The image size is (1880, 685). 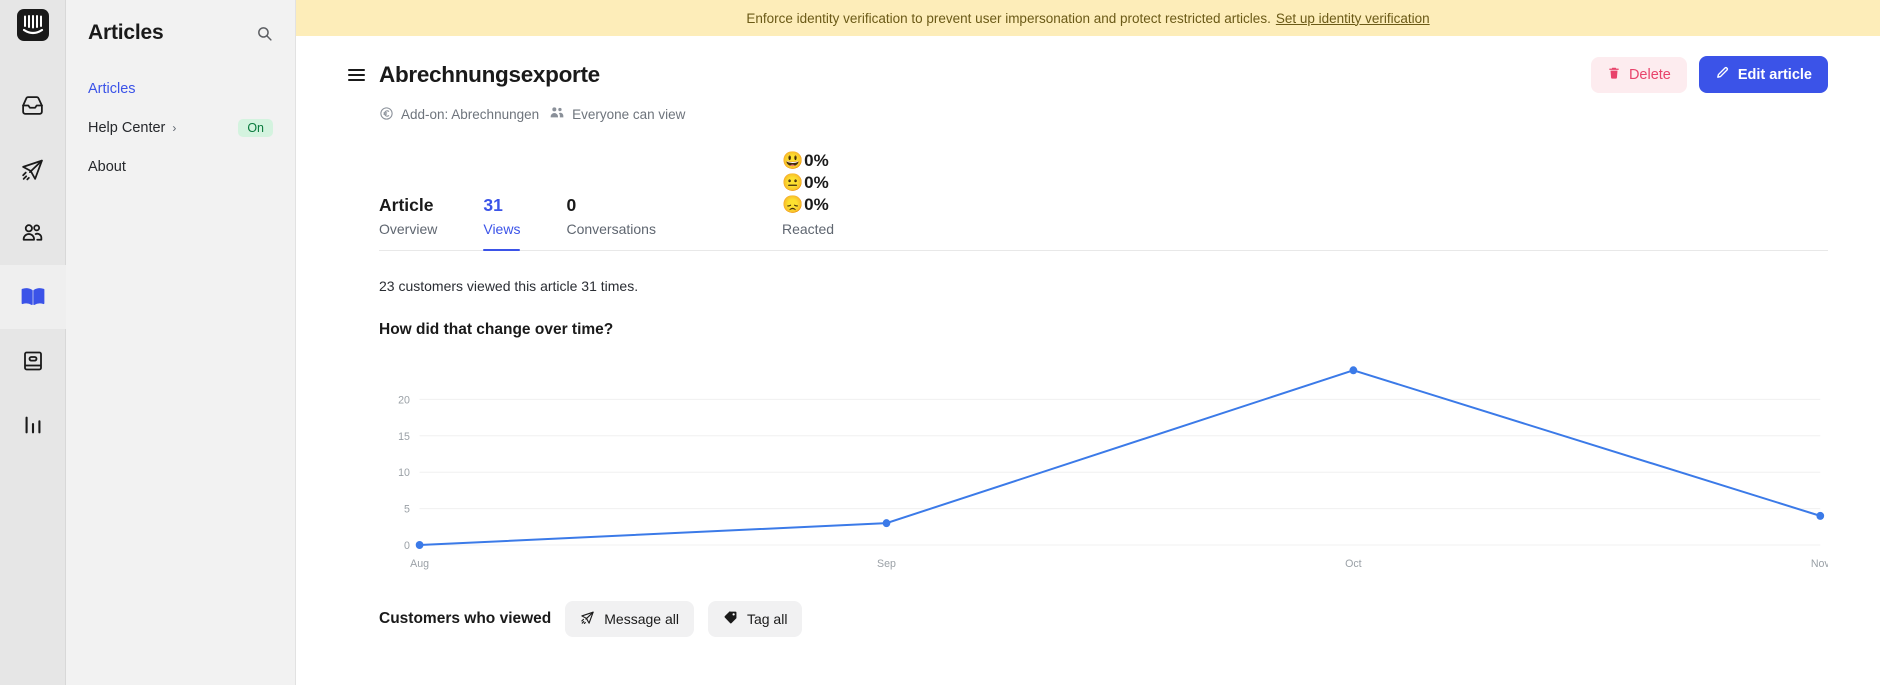 I want to click on hamburger-menu-icon, so click(x=356, y=74).